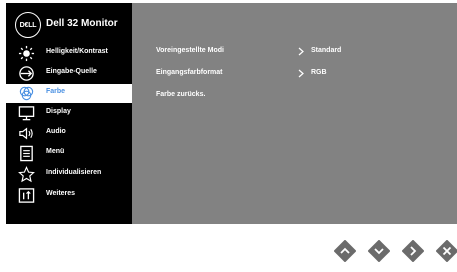 The height and width of the screenshot is (272, 457). What do you see at coordinates (61, 193) in the screenshot?
I see `sidebar-item-label: Weiteres` at bounding box center [61, 193].